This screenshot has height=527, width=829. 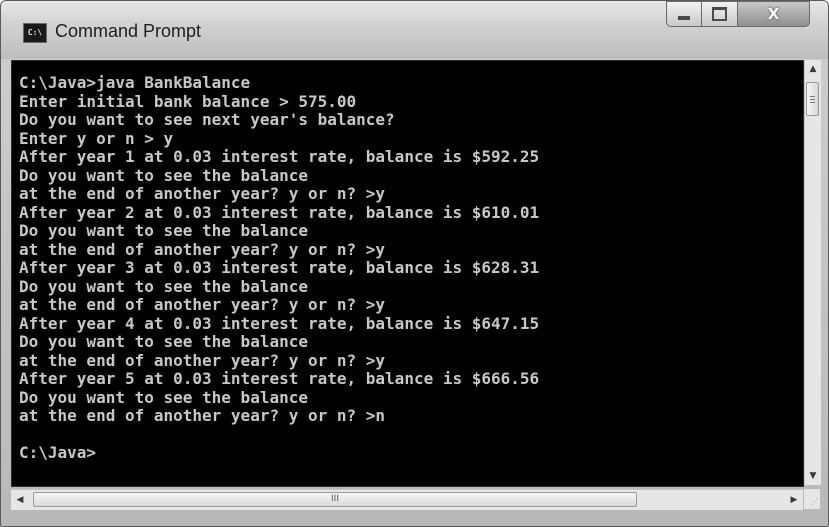 I want to click on thumb-grip-icon: III, so click(x=335, y=499).